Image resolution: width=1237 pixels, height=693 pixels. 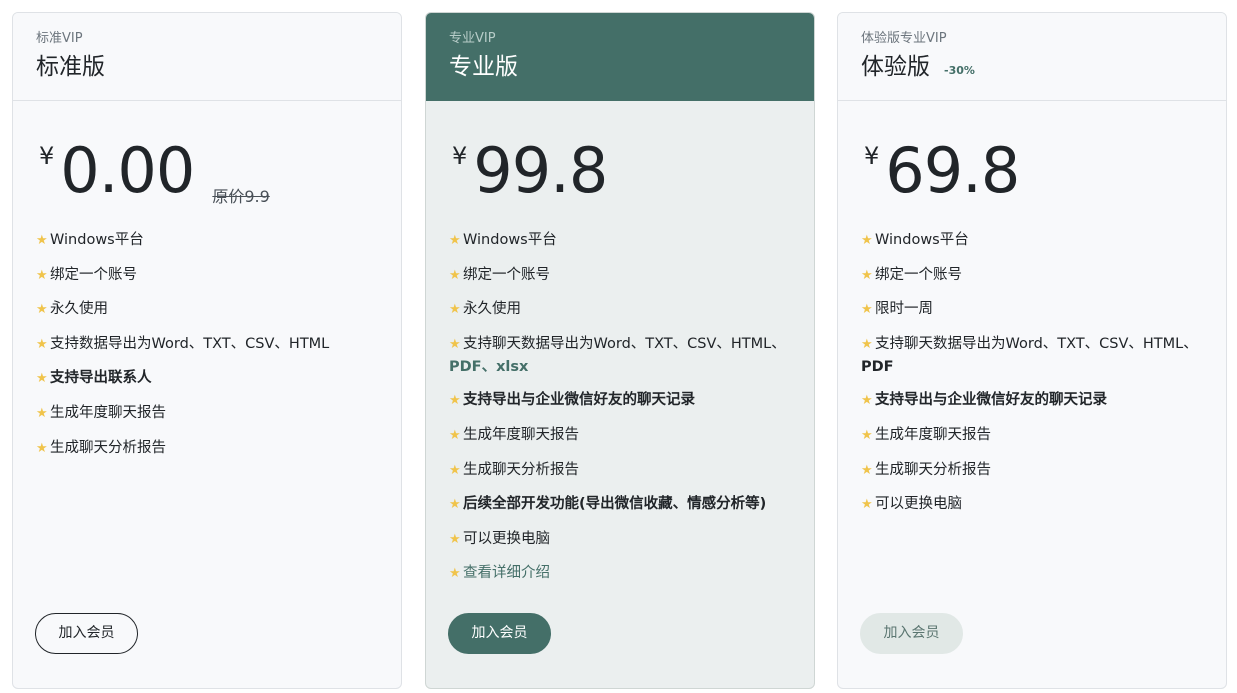 I want to click on price-block: ¥ 0.00 原价9.9, so click(x=207, y=165).